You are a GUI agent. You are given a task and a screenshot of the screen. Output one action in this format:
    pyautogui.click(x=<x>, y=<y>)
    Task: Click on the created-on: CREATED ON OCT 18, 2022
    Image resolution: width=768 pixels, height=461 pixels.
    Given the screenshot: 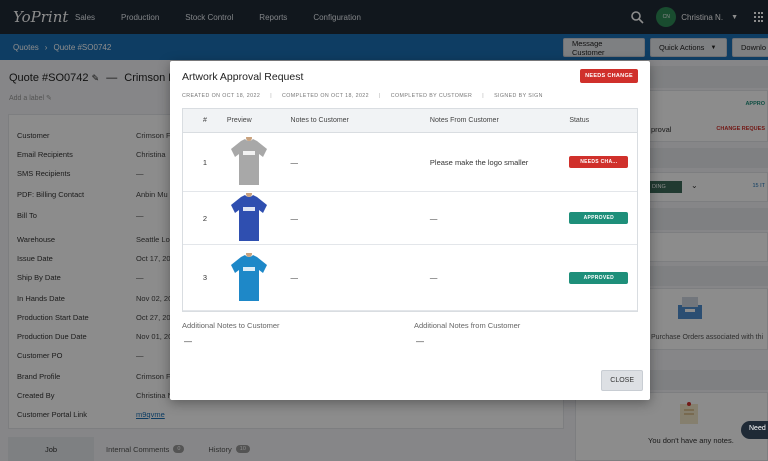 What is the action you would take?
    pyautogui.click(x=221, y=96)
    